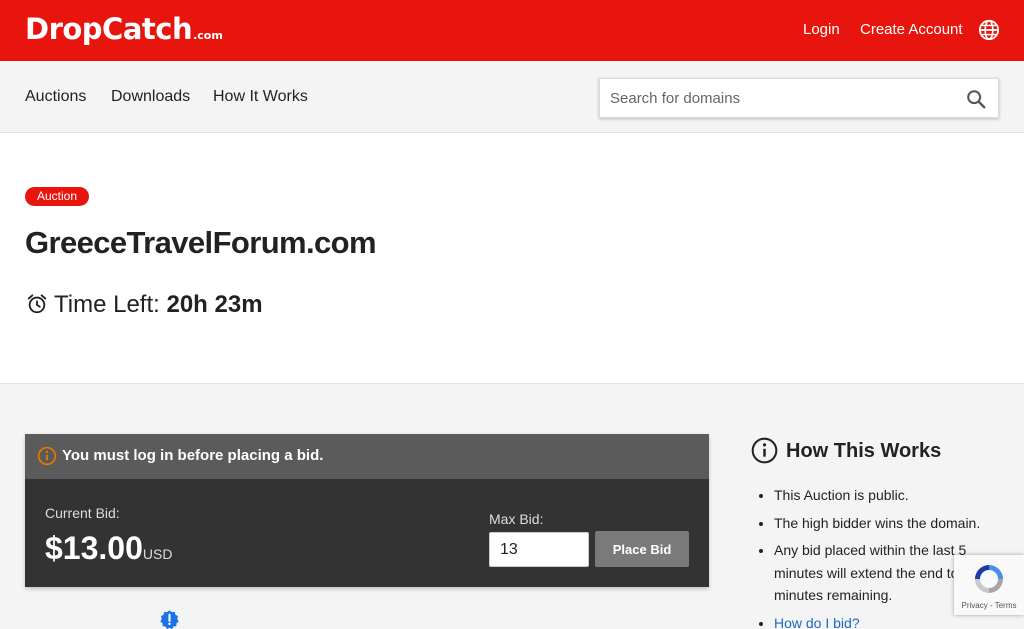 This screenshot has height=629, width=1024. Describe the element at coordinates (764, 450) in the screenshot. I see `info-circle-icon` at that location.